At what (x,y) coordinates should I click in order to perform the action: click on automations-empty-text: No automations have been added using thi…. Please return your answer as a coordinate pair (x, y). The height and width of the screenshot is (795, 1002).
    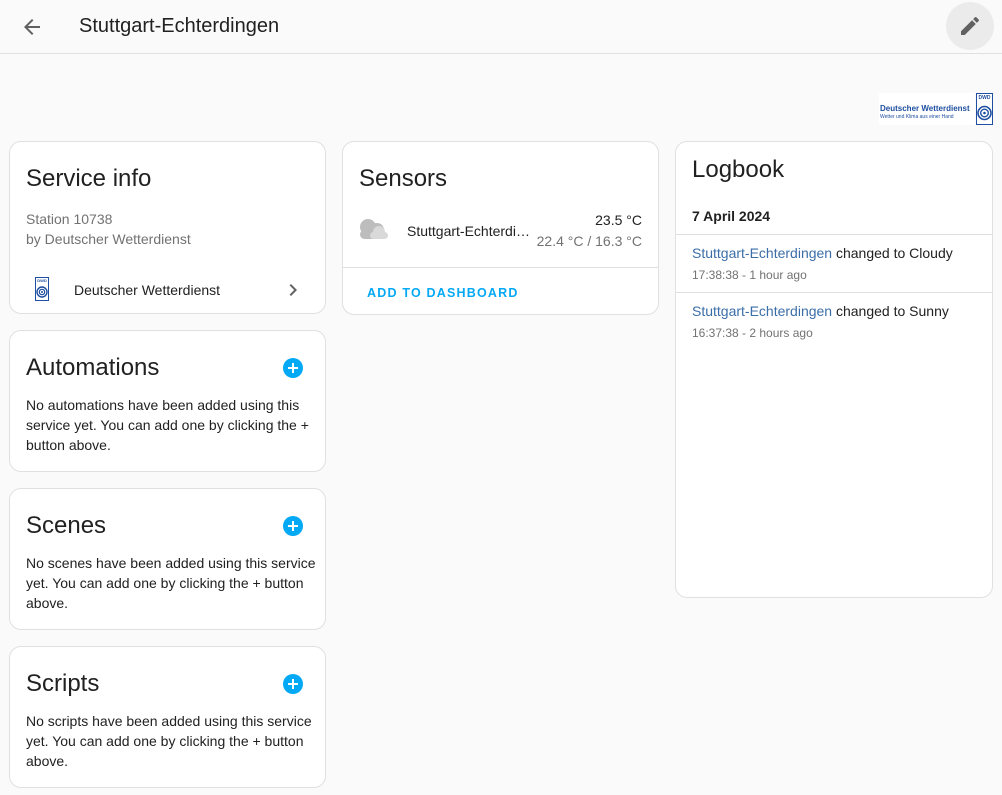
    Looking at the image, I should click on (167, 425).